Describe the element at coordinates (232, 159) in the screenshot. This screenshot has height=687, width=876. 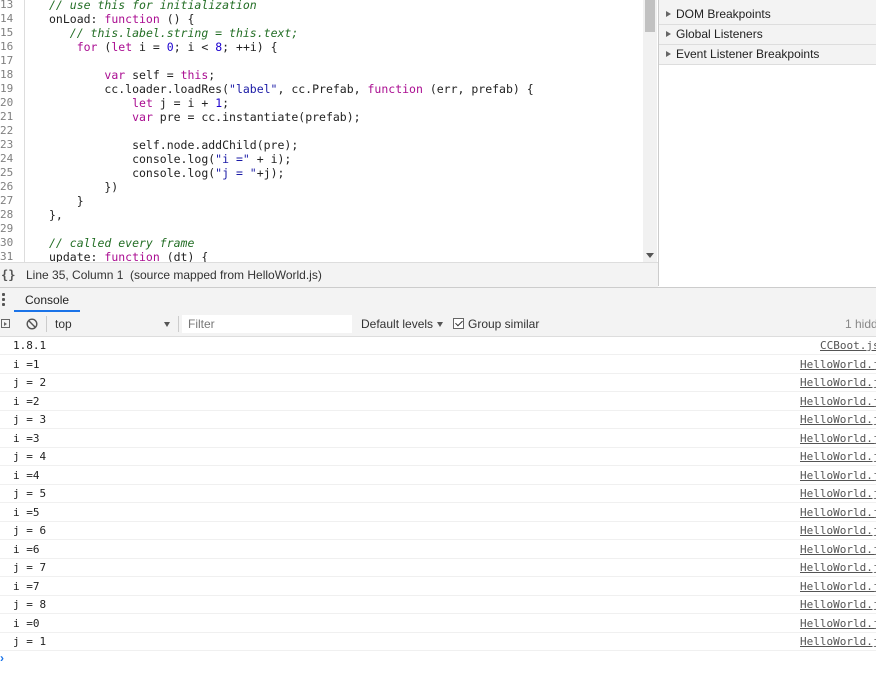
I see `code-token: "i ="` at that location.